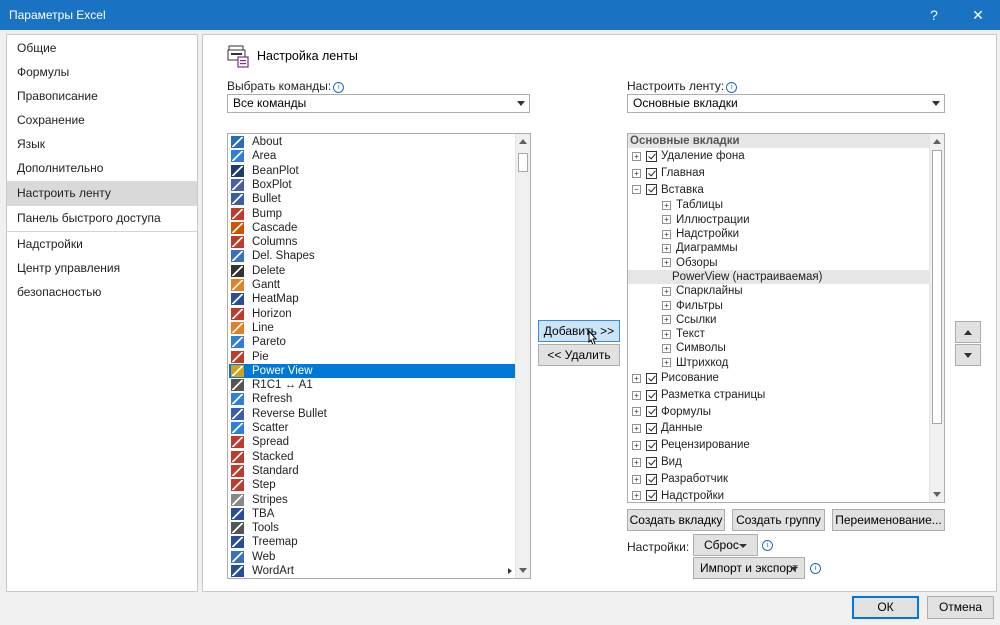 This screenshot has height=625, width=1000. What do you see at coordinates (372, 299) in the screenshot?
I see `command-item: HeatMap` at bounding box center [372, 299].